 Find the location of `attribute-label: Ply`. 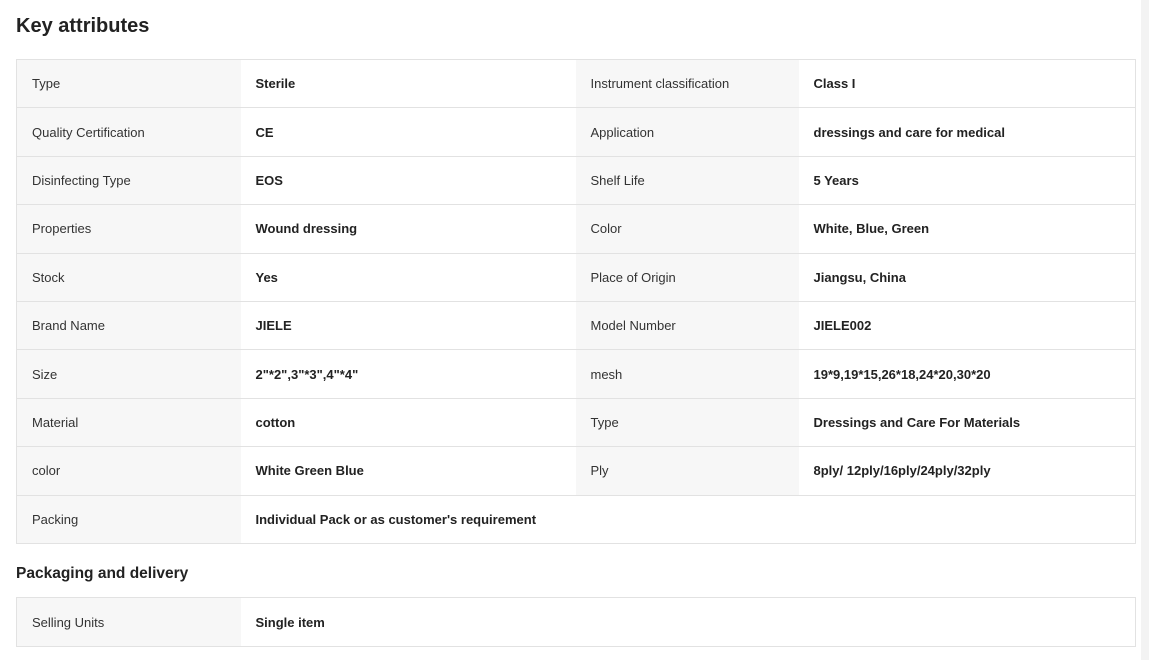

attribute-label: Ply is located at coordinates (687, 471).